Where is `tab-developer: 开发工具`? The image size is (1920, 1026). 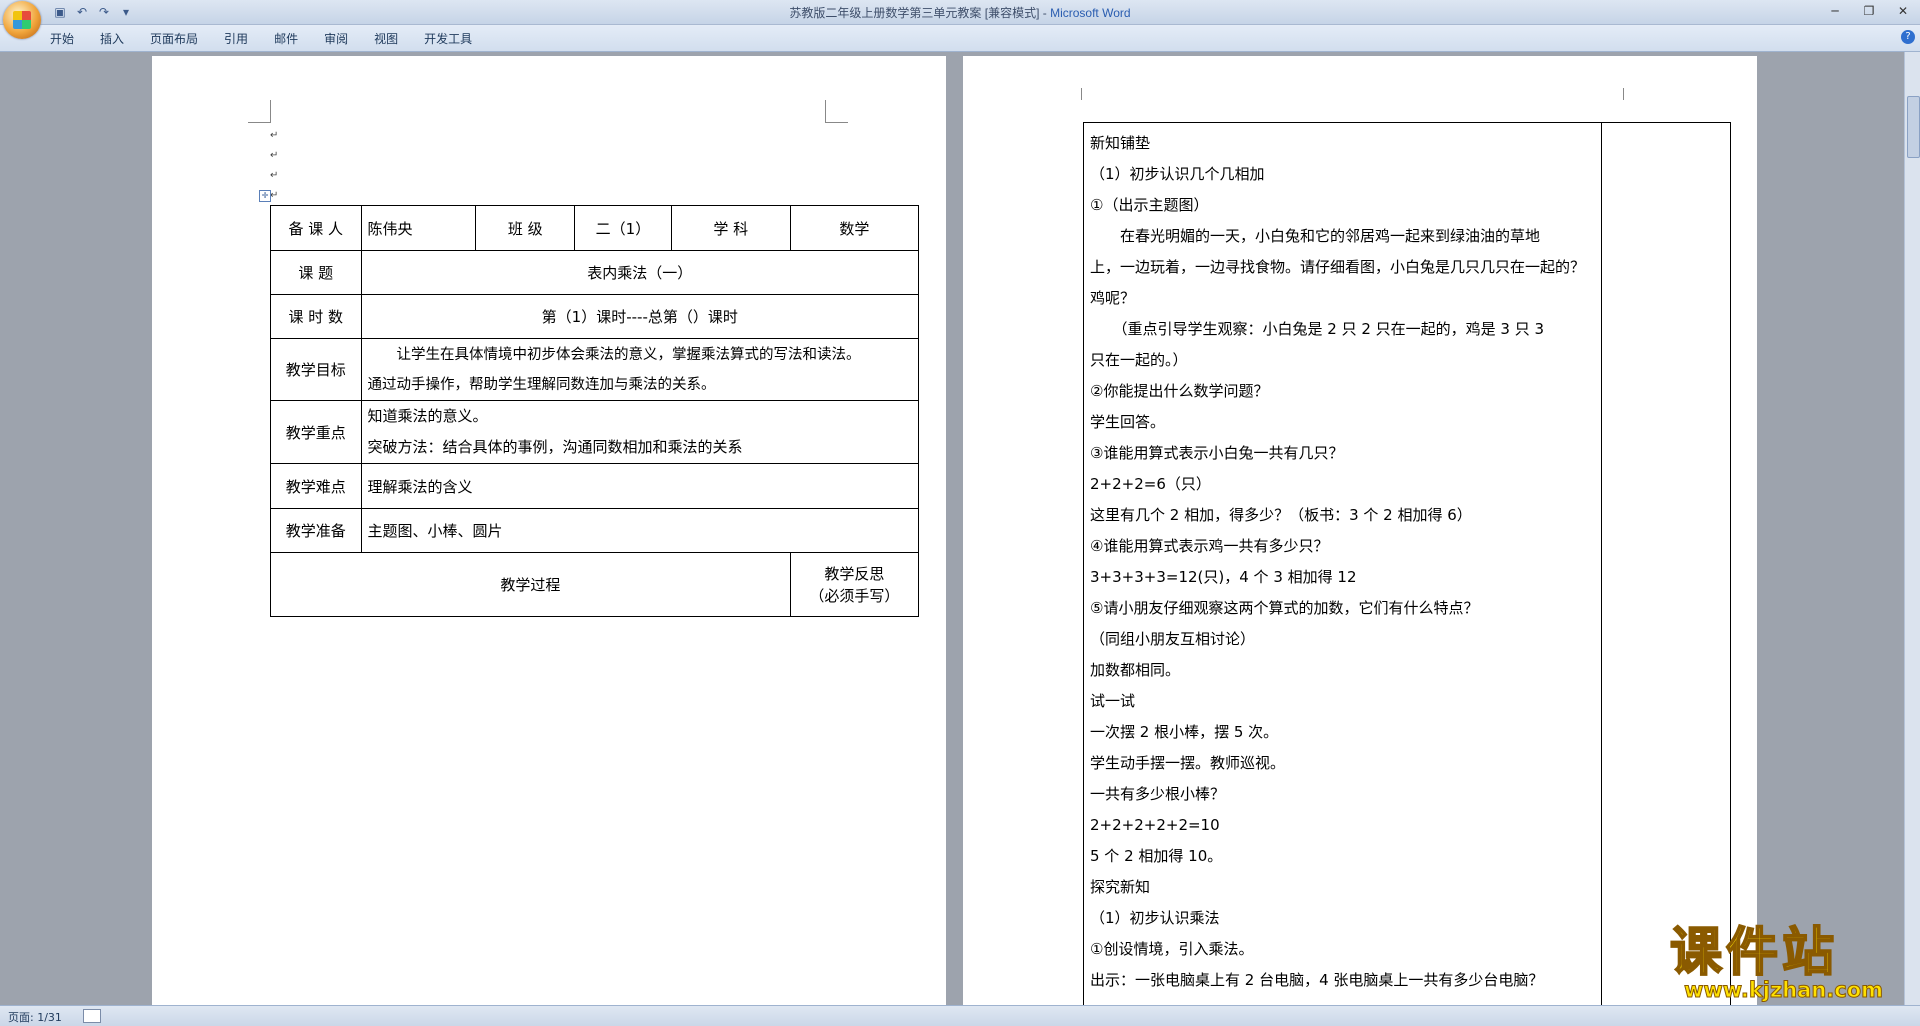 tab-developer: 开发工具 is located at coordinates (448, 38).